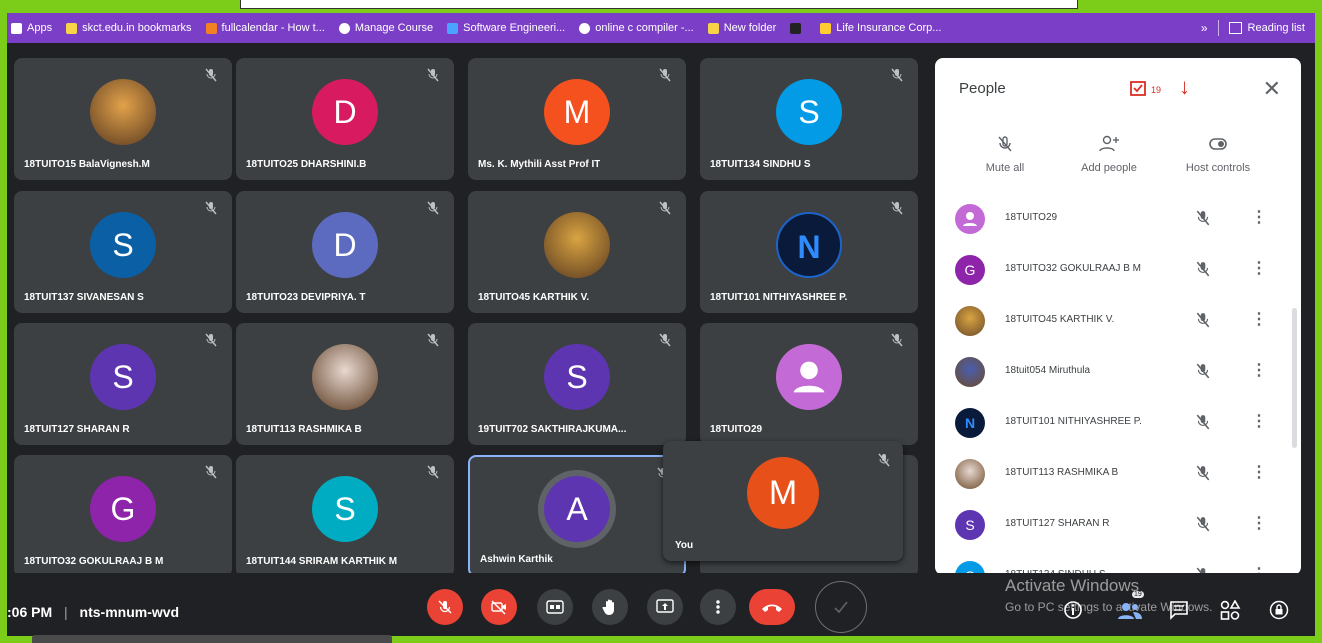 The image size is (1322, 643). Describe the element at coordinates (783, 501) in the screenshot. I see `self-view-tile: M You` at that location.